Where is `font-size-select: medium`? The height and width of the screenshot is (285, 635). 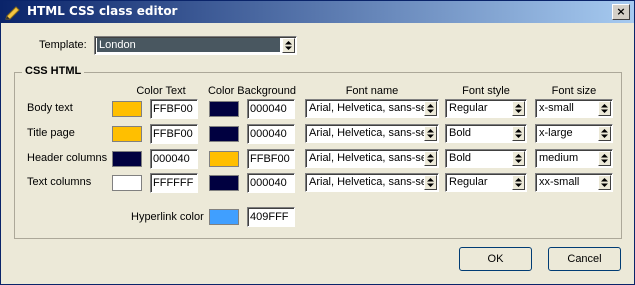
font-size-select: medium is located at coordinates (574, 158).